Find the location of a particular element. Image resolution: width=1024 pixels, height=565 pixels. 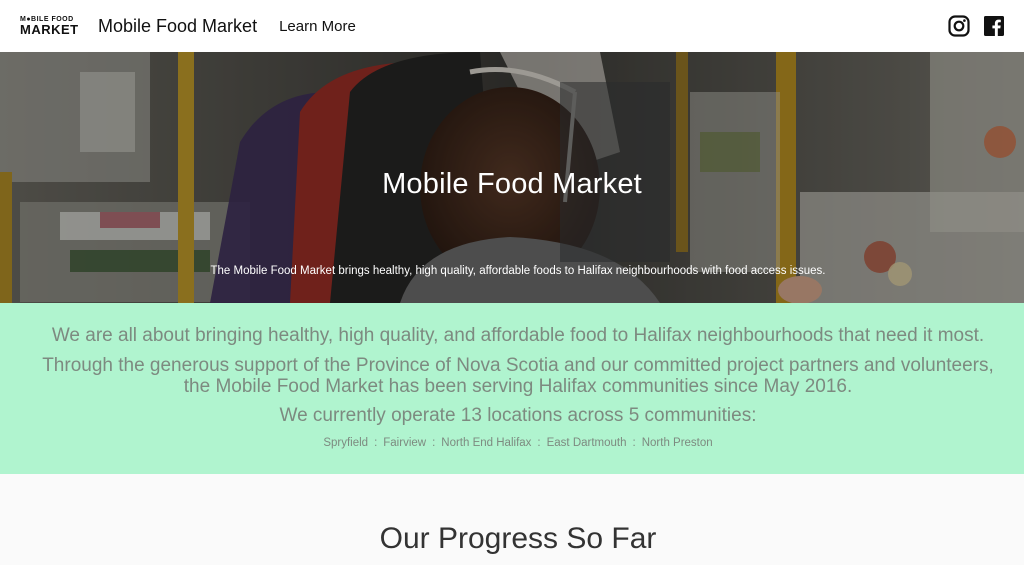

site-logo: M●BILE FOOD MARKET is located at coordinates (51, 26).